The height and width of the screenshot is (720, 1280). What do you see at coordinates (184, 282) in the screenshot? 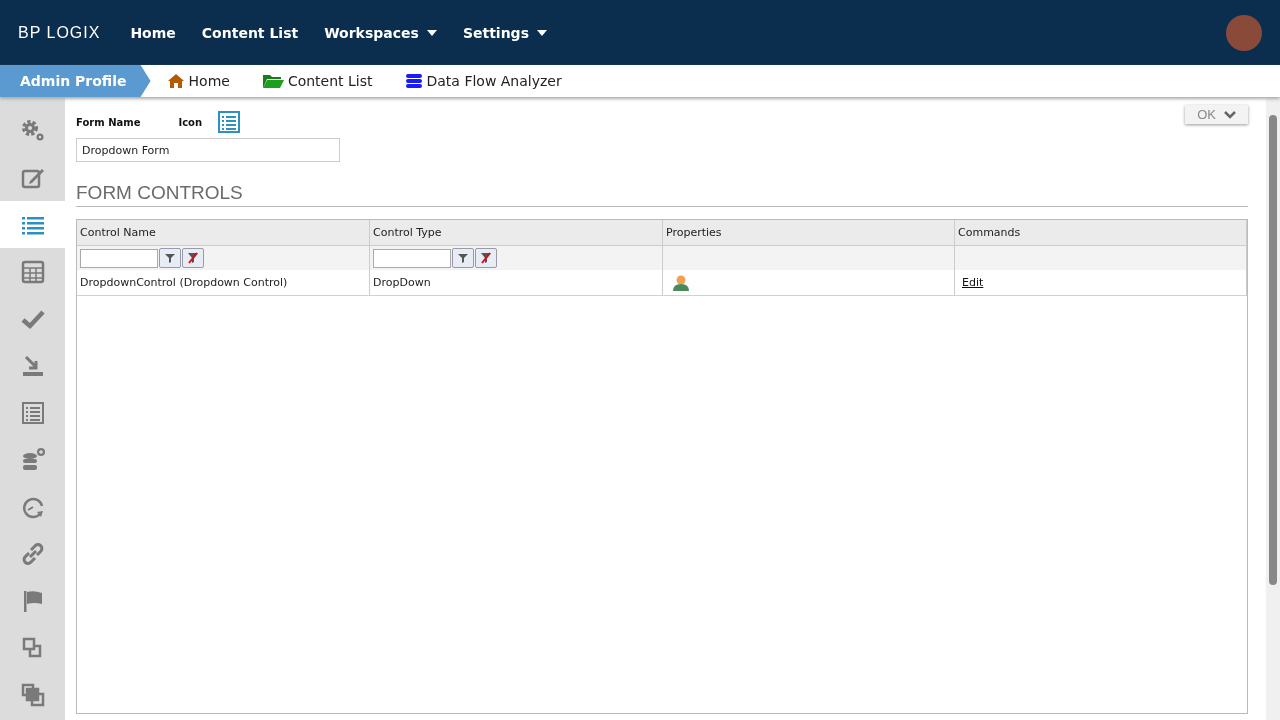
I see `table-cell: DropdownControl (Dropdown Control)` at bounding box center [184, 282].